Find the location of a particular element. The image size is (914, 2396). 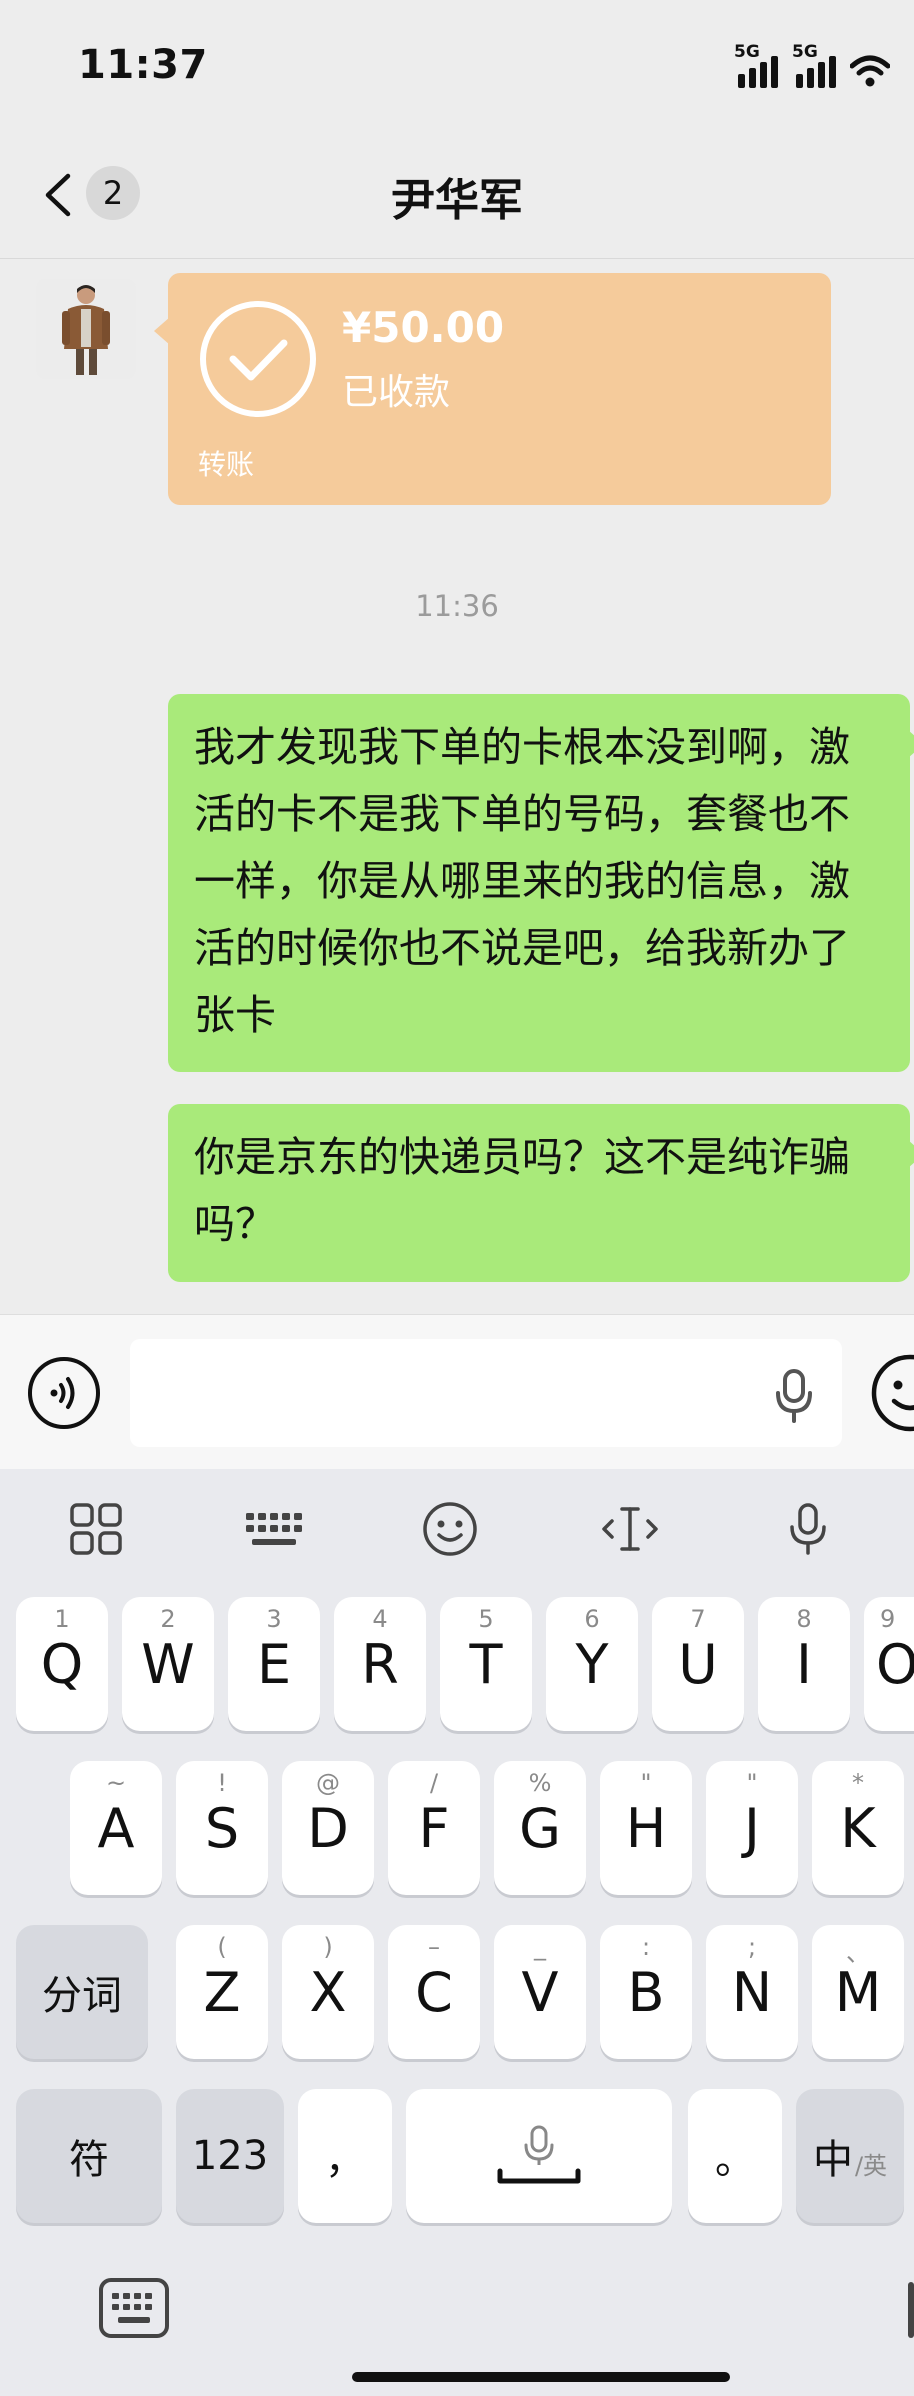

transfer-amount: ¥50.00 is located at coordinates (423, 327).